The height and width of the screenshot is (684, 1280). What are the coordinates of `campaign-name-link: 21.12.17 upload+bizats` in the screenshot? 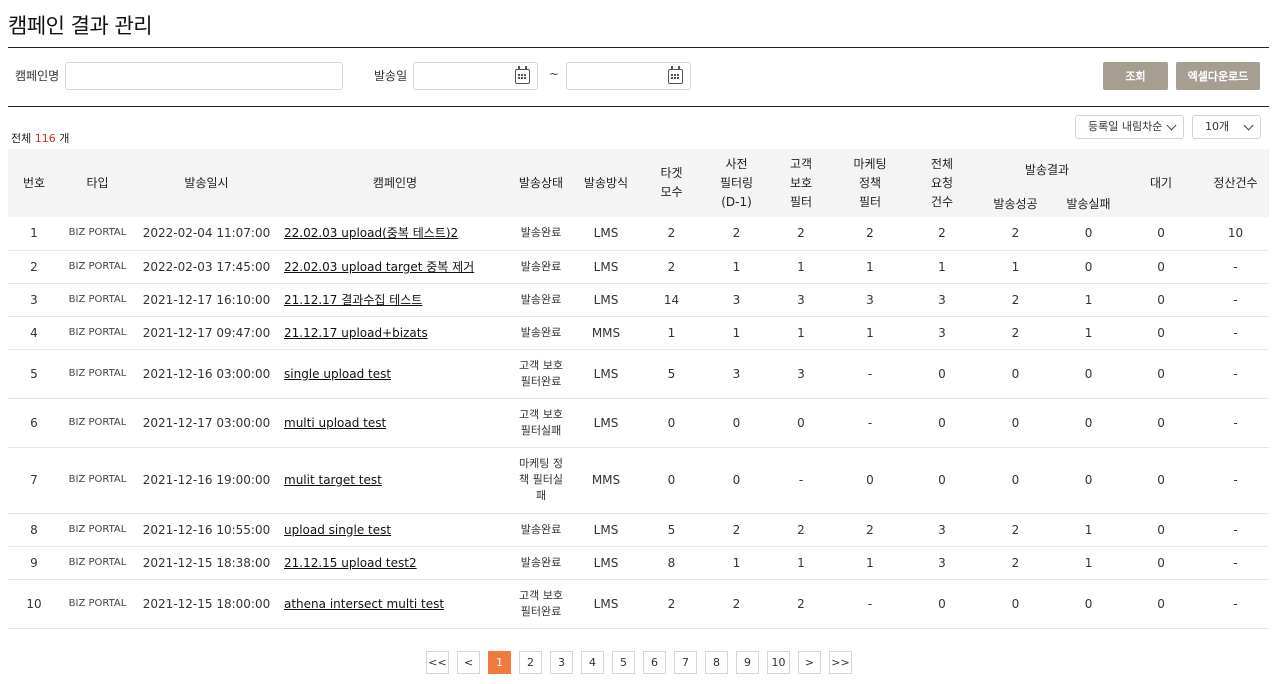 It's located at (356, 333).